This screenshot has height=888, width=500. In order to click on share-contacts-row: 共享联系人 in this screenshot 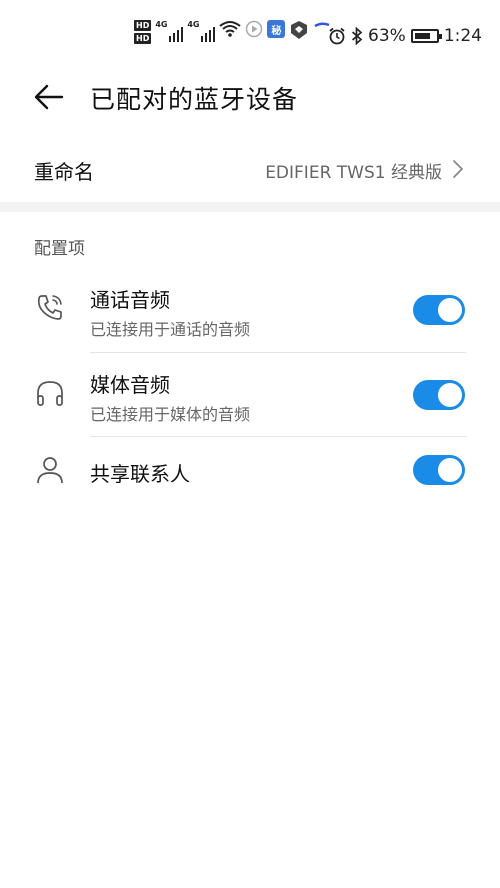, I will do `click(250, 480)`.